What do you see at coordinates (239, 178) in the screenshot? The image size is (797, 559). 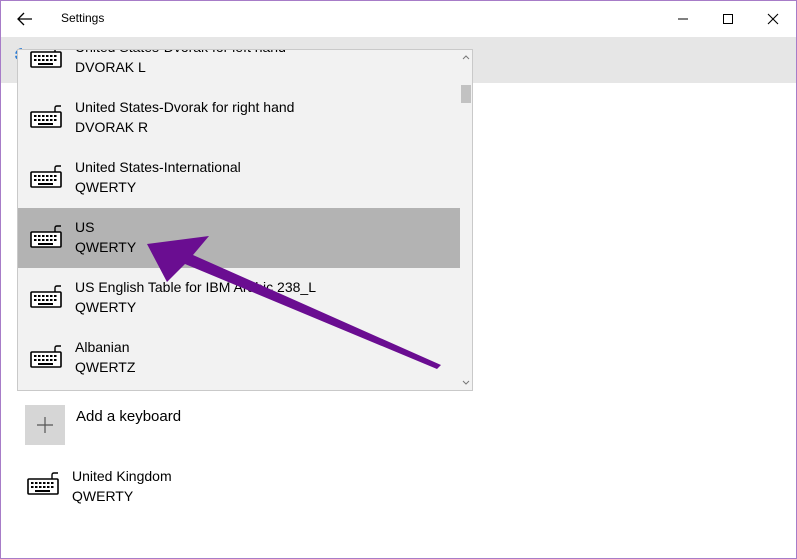 I see `keyboard-list-item: United States-International QWERTY` at bounding box center [239, 178].